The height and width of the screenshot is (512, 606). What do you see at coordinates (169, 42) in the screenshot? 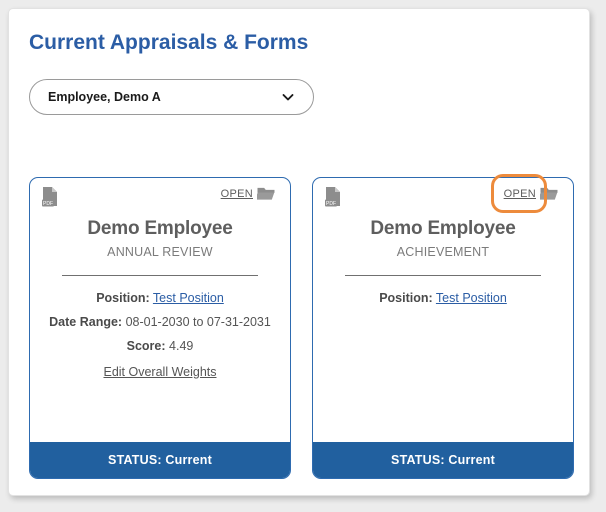
I see `page-title: Current Appraisals & Forms` at bounding box center [169, 42].